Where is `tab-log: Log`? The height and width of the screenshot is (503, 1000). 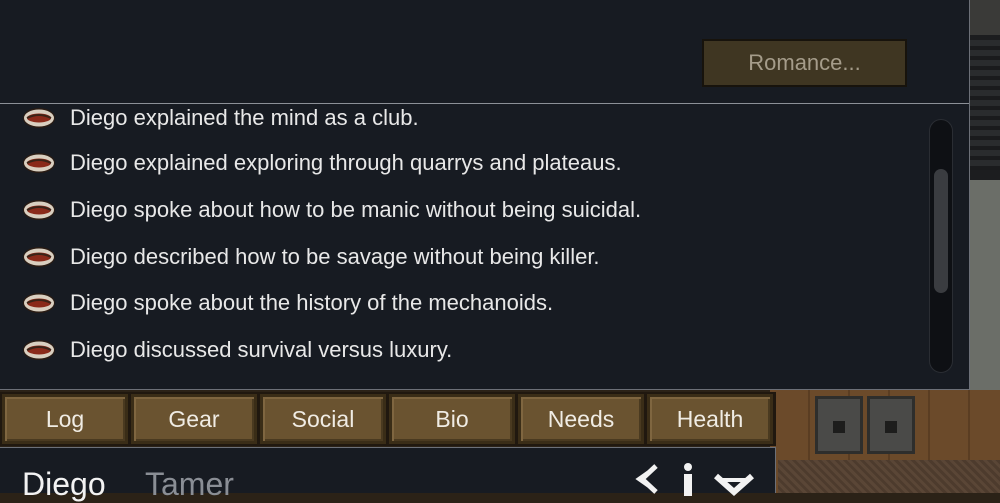 tab-log: Log is located at coordinates (65, 419).